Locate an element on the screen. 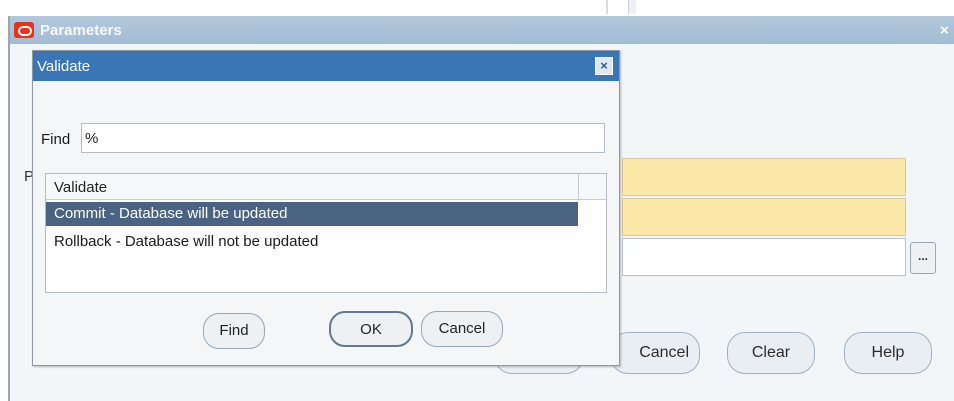  list-item-rollback: Rollback - Database will not be updated is located at coordinates (312, 242).